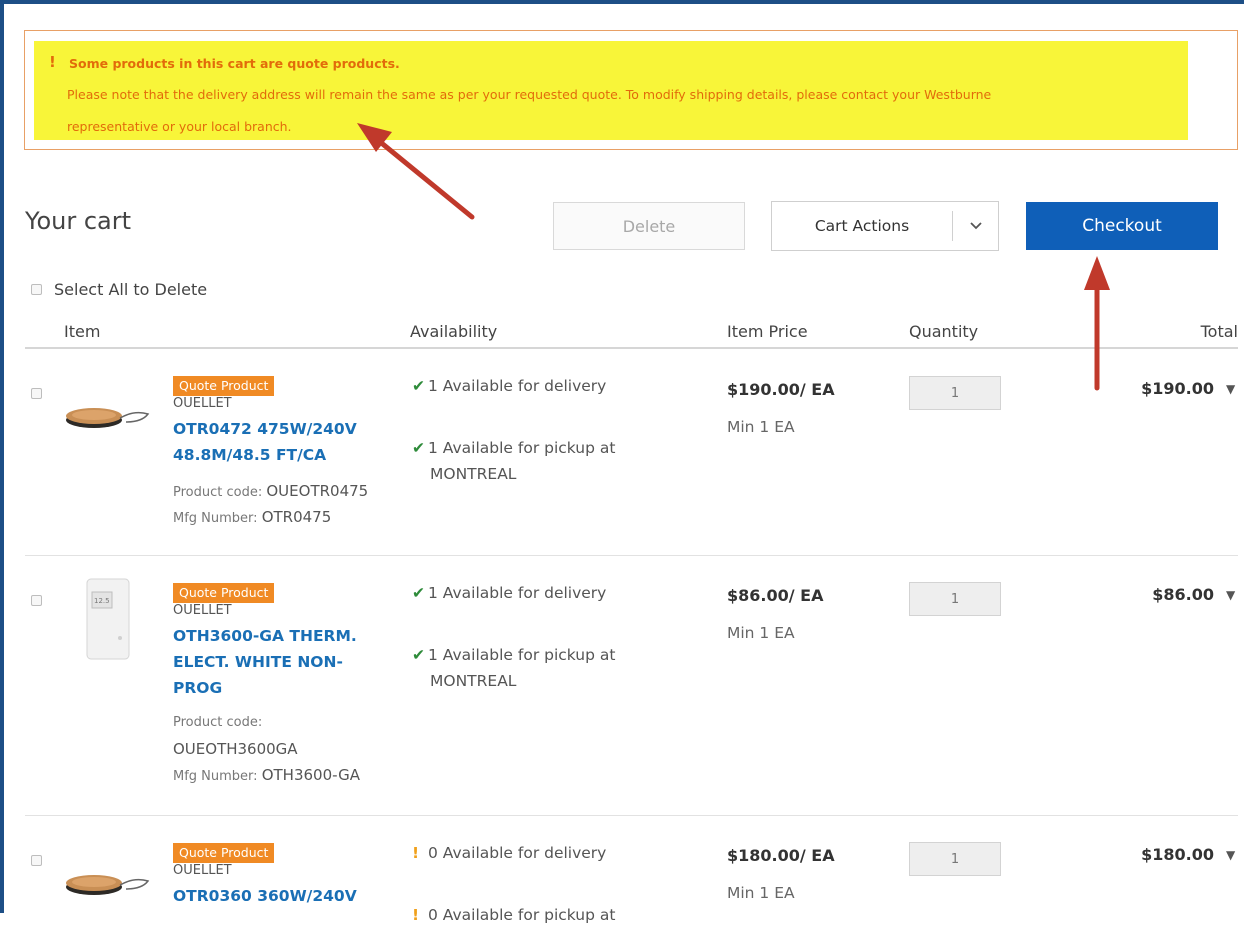 Image resolution: width=1244 pixels, height=928 pixels. I want to click on line-total: $180.00, so click(1177, 854).